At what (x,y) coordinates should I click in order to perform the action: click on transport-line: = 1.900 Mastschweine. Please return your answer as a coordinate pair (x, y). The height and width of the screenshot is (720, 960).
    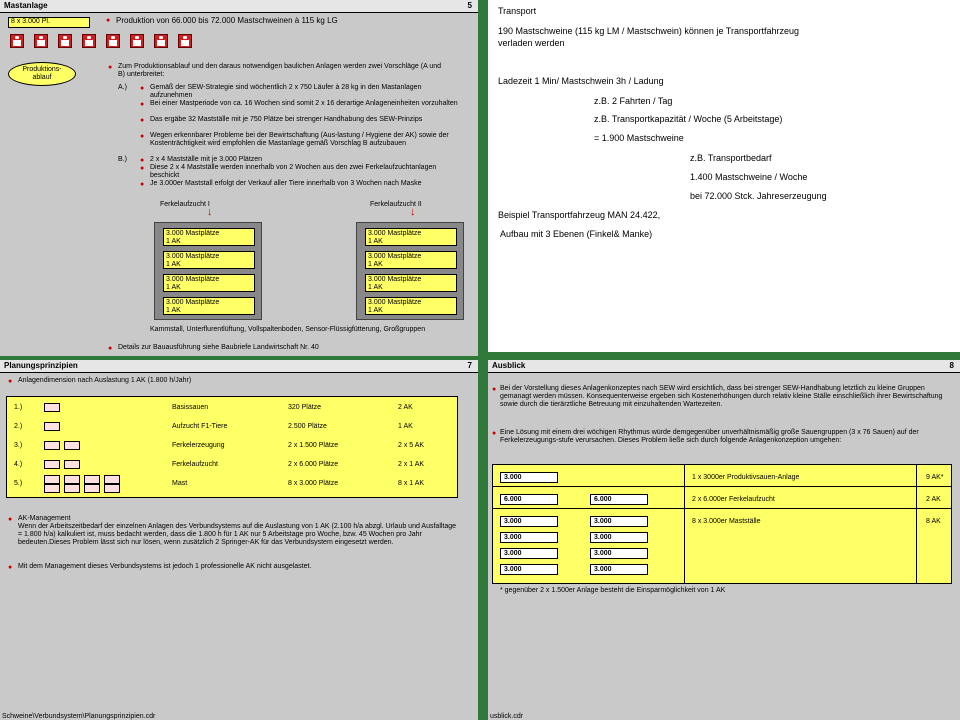
    Looking at the image, I should click on (639, 138).